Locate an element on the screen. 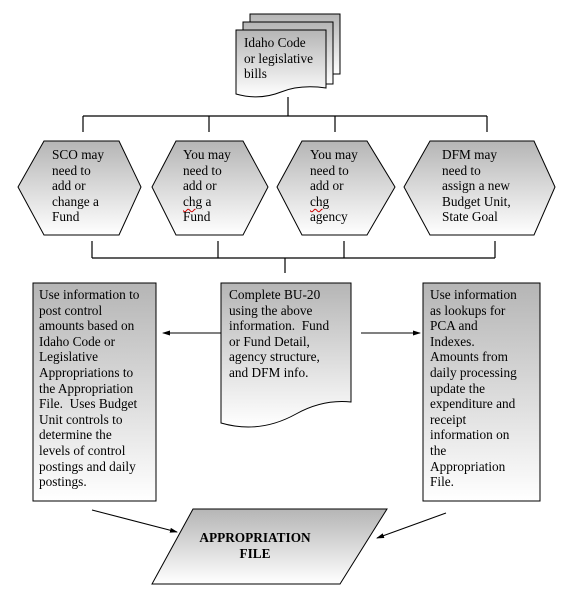 Image resolution: width=568 pixels, height=590 pixels. text-line: expenditure and is located at coordinates (473, 404).